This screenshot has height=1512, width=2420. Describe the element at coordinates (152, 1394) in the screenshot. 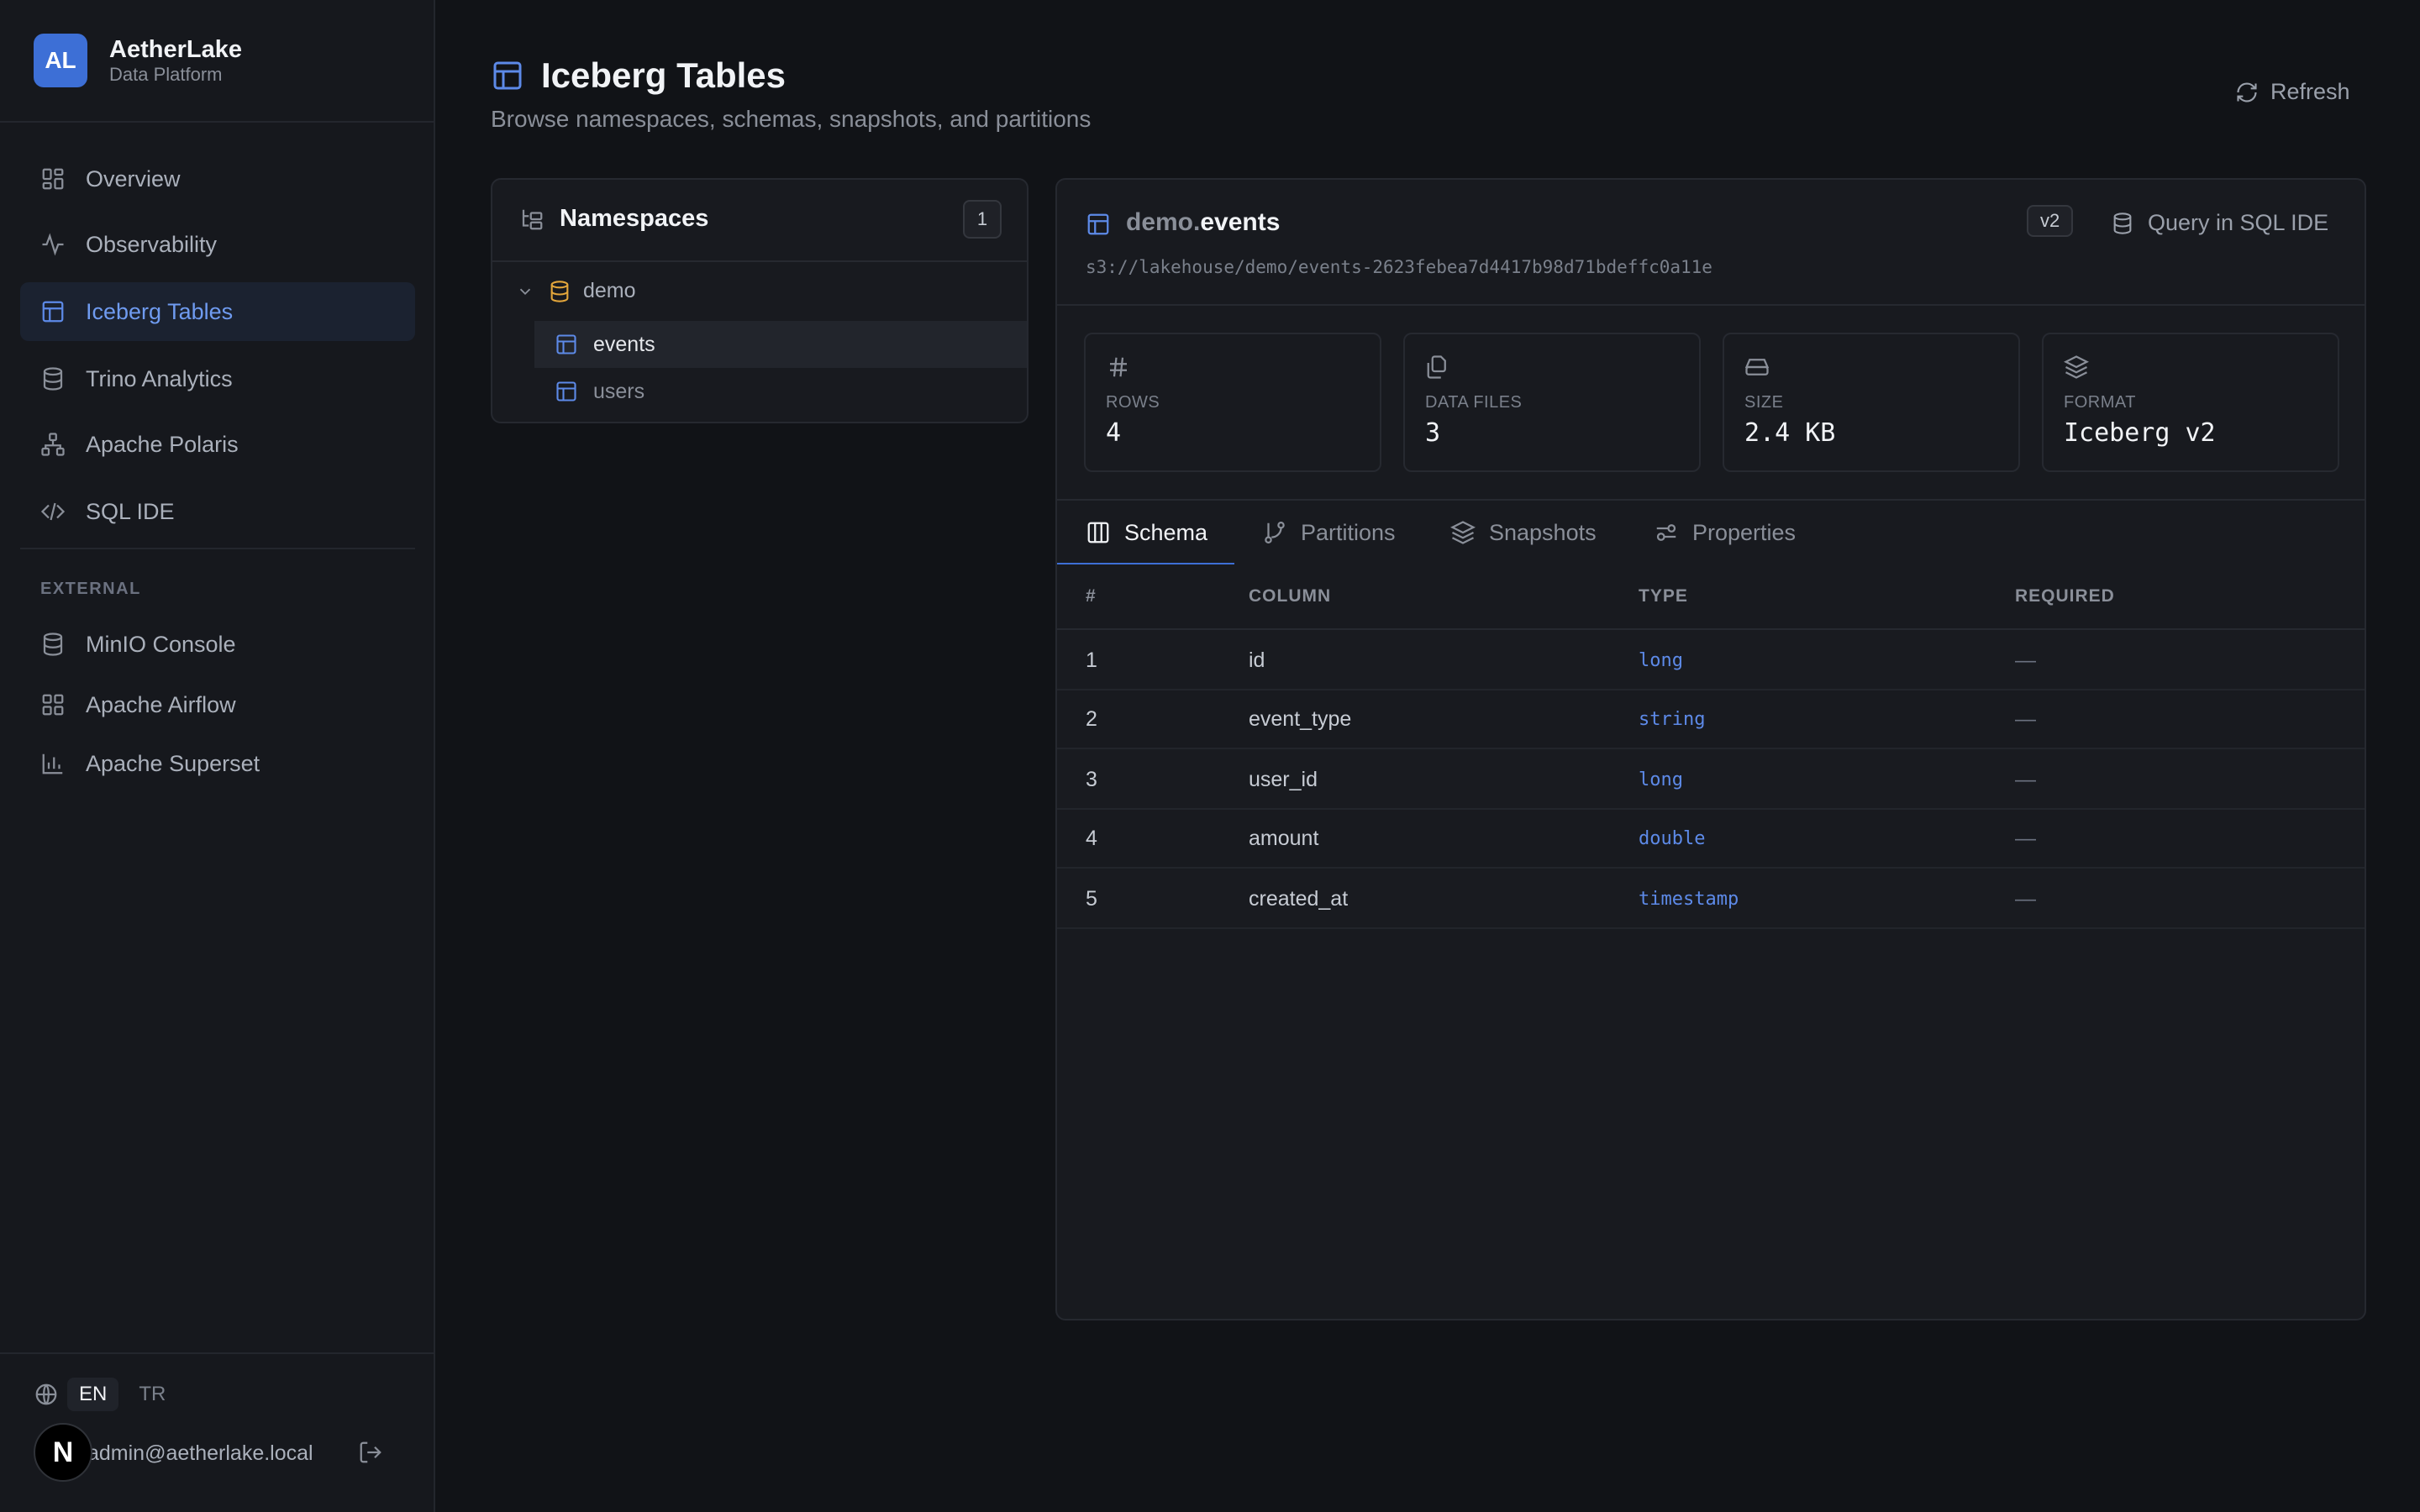

I see `language-tr-button: TR` at that location.